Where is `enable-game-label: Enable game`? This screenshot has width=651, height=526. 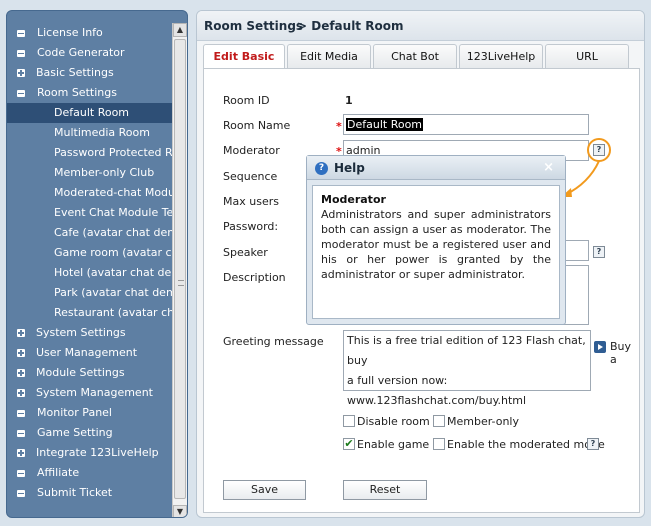
enable-game-label: Enable game is located at coordinates (393, 444).